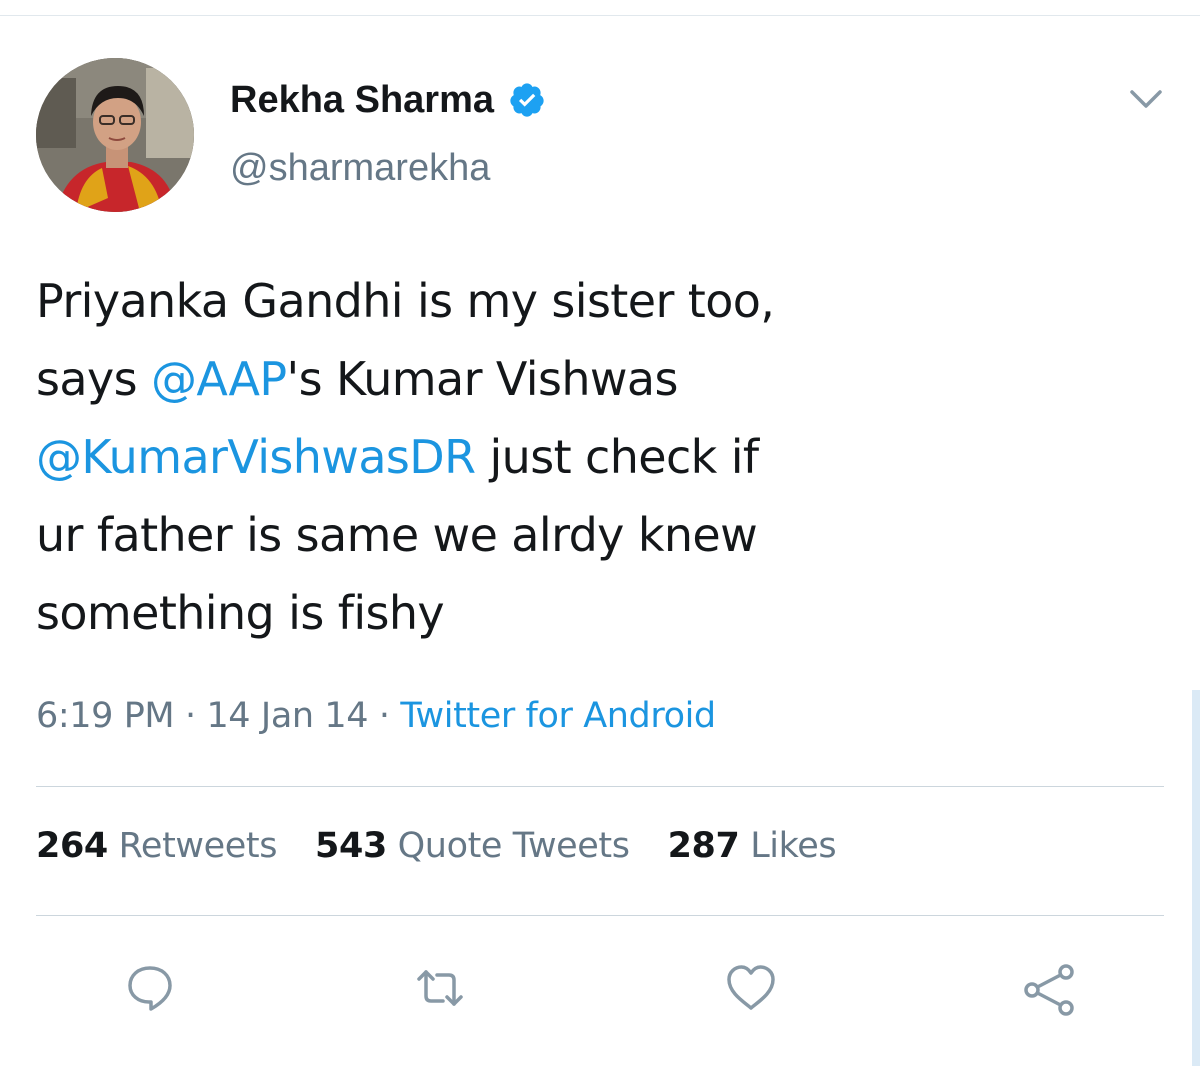 The width and height of the screenshot is (1200, 1066). What do you see at coordinates (93, 379) in the screenshot?
I see `tweet-text-segment: says` at bounding box center [93, 379].